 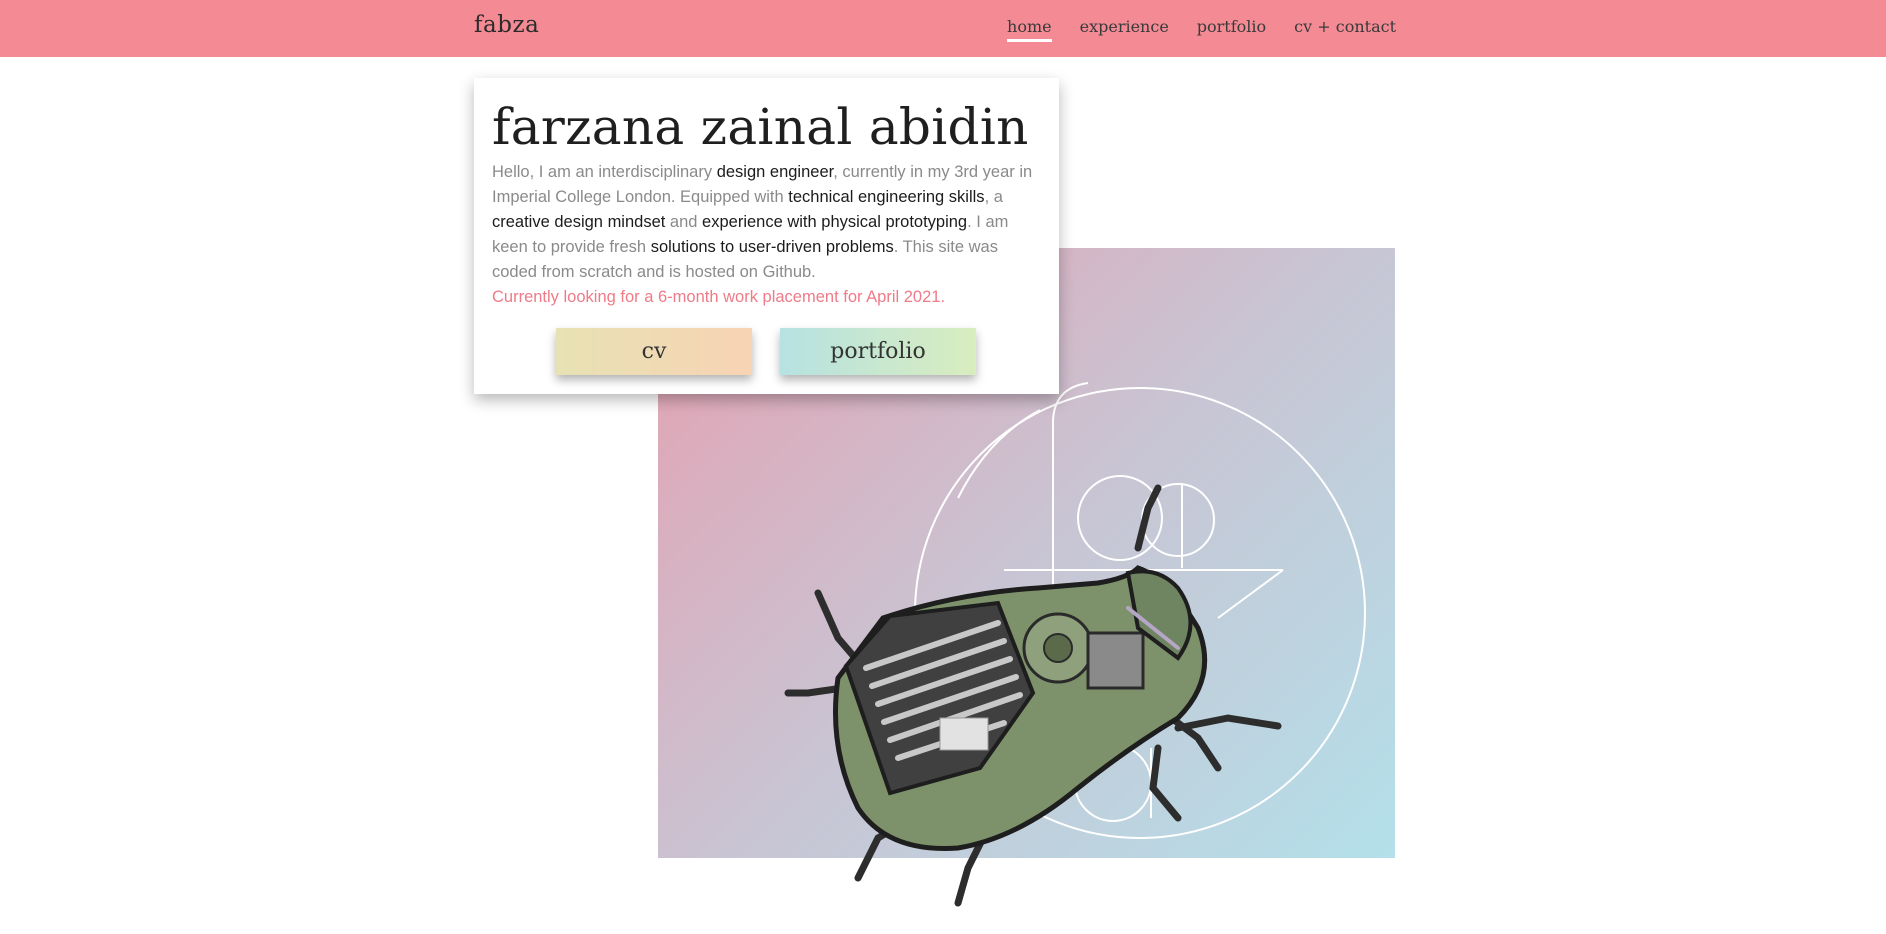 I want to click on nav-link-portfolio: portfolio, so click(x=1231, y=28).